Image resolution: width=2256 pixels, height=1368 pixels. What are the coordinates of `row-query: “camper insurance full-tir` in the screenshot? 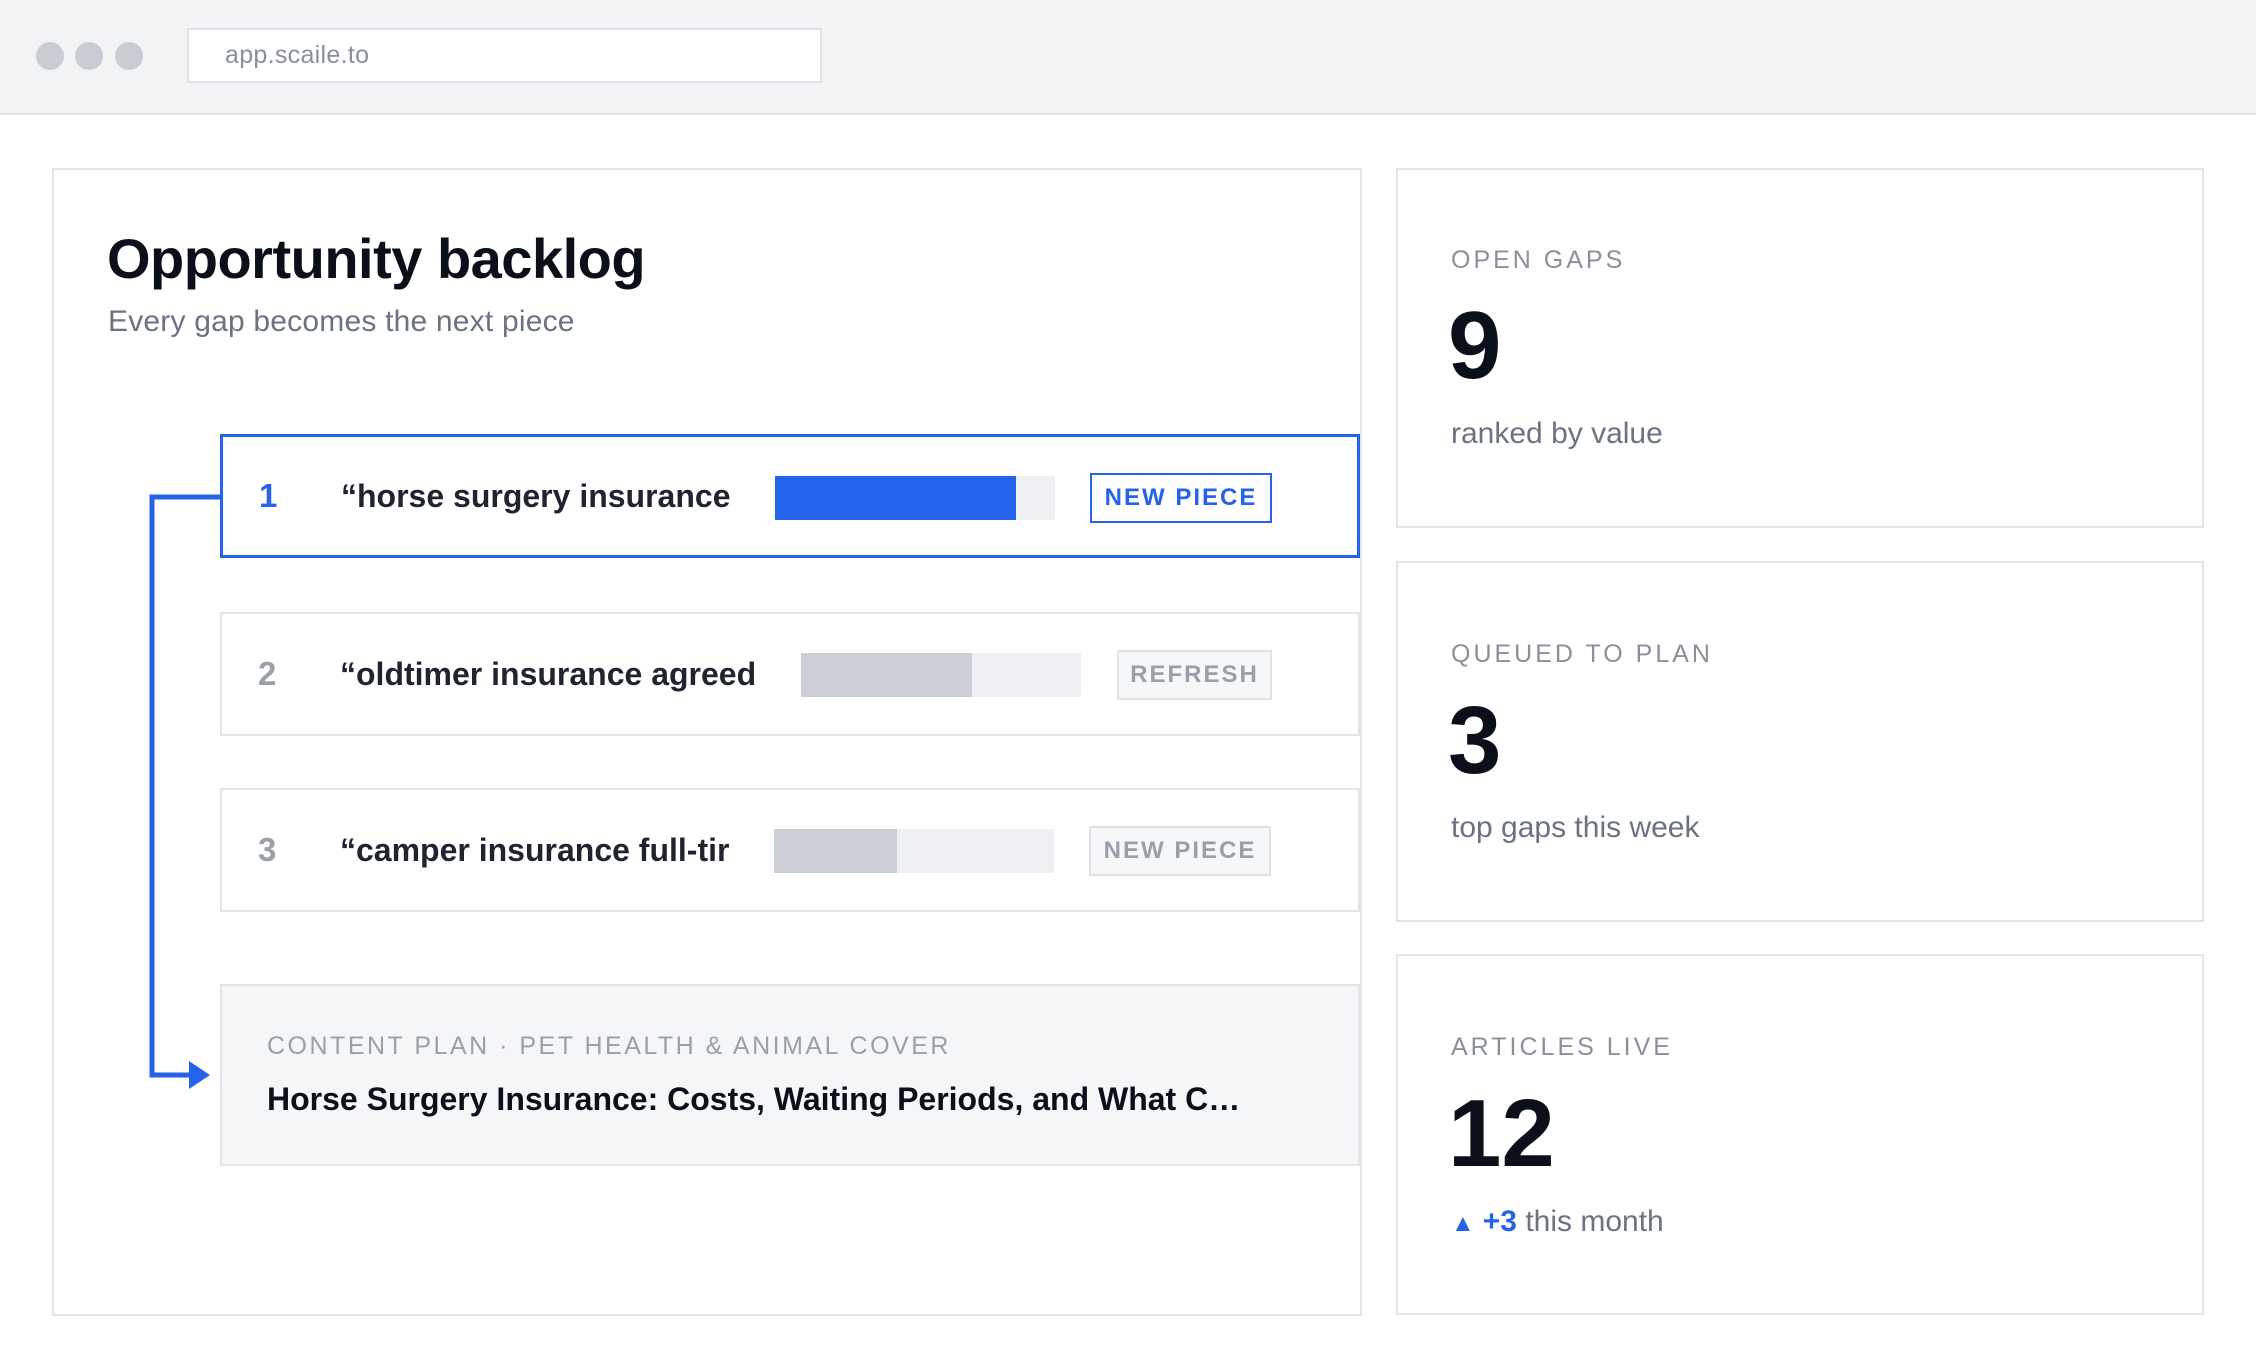 It's located at (535, 849).